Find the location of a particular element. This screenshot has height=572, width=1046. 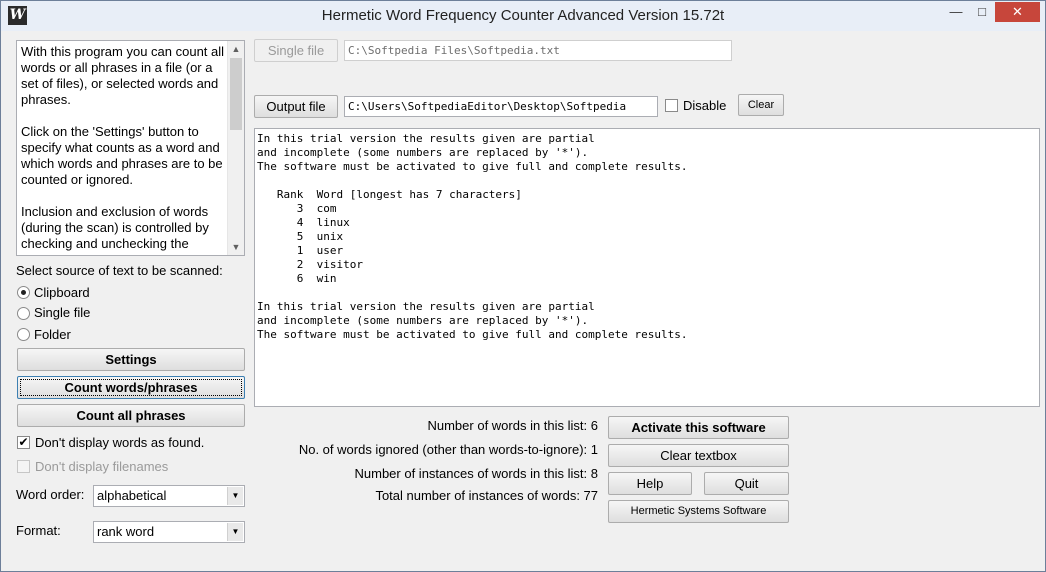

count-phrases-button: Count all phrases is located at coordinates (131, 415).